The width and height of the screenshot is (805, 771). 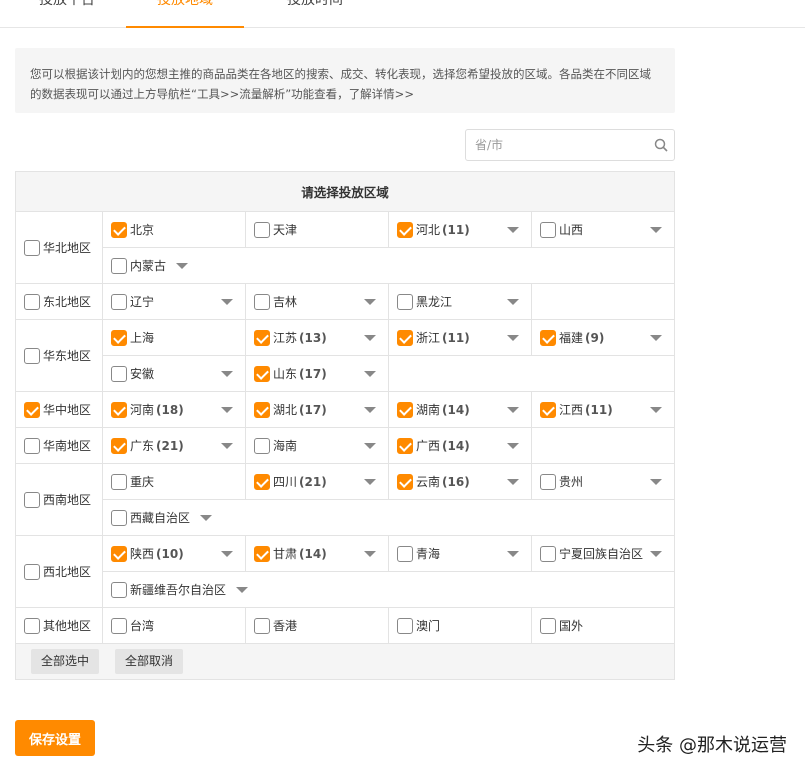 What do you see at coordinates (59, 301) in the screenshot?
I see `region-cell: 东北地区` at bounding box center [59, 301].